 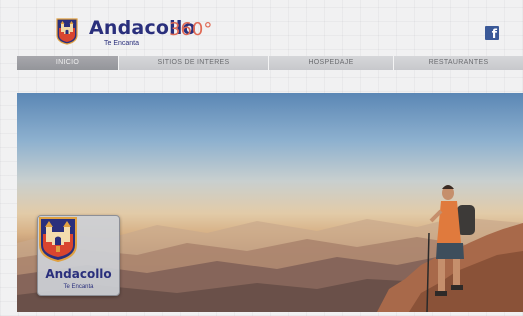 What do you see at coordinates (191, 29) in the screenshot?
I see `brand-360-label: 360°` at bounding box center [191, 29].